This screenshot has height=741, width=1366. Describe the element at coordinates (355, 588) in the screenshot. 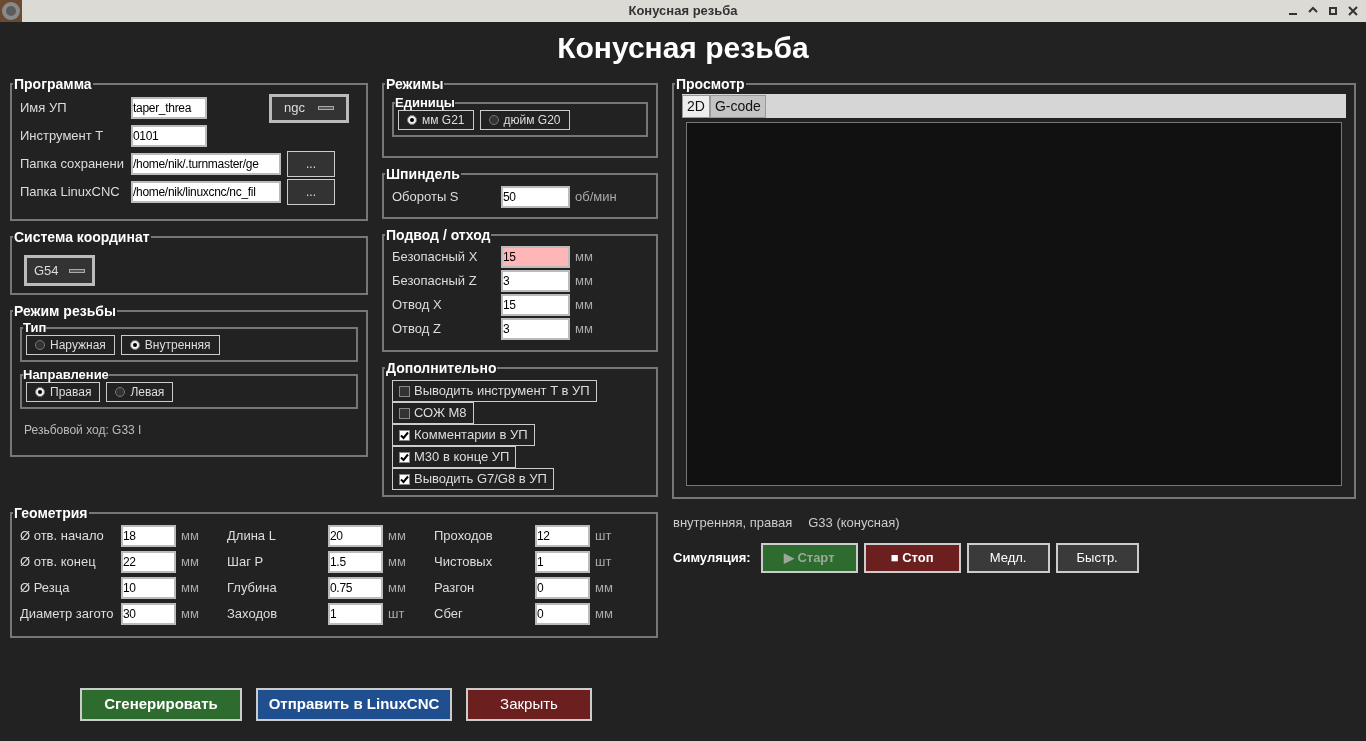

I see `input-field: 0.75` at that location.